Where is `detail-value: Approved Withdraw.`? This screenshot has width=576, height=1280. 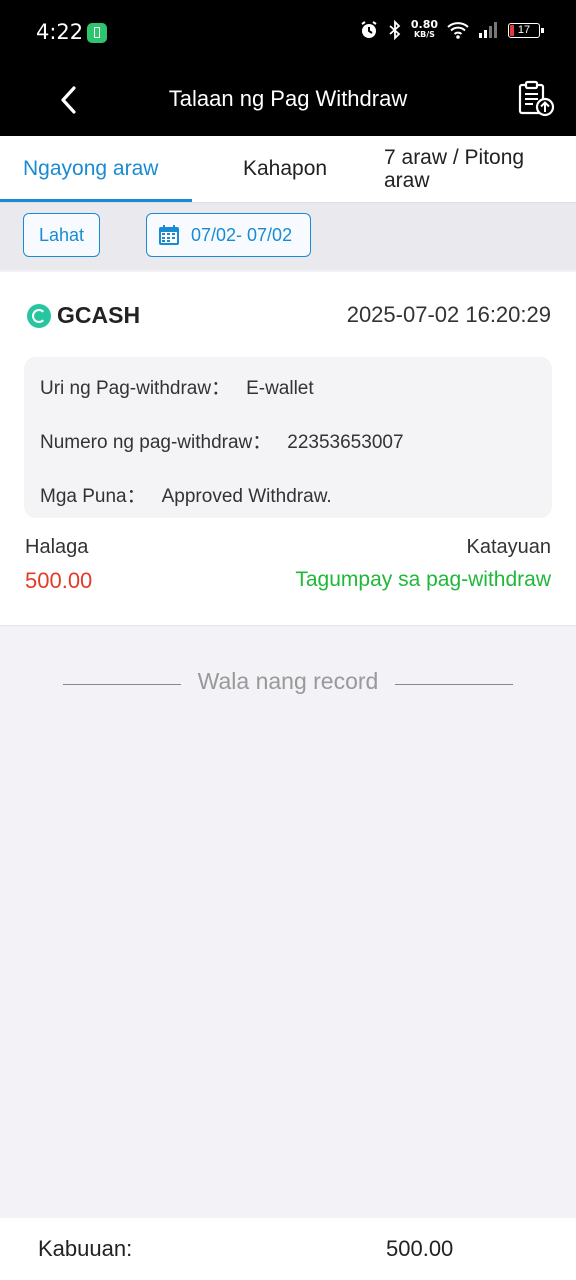 detail-value: Approved Withdraw. is located at coordinates (246, 496).